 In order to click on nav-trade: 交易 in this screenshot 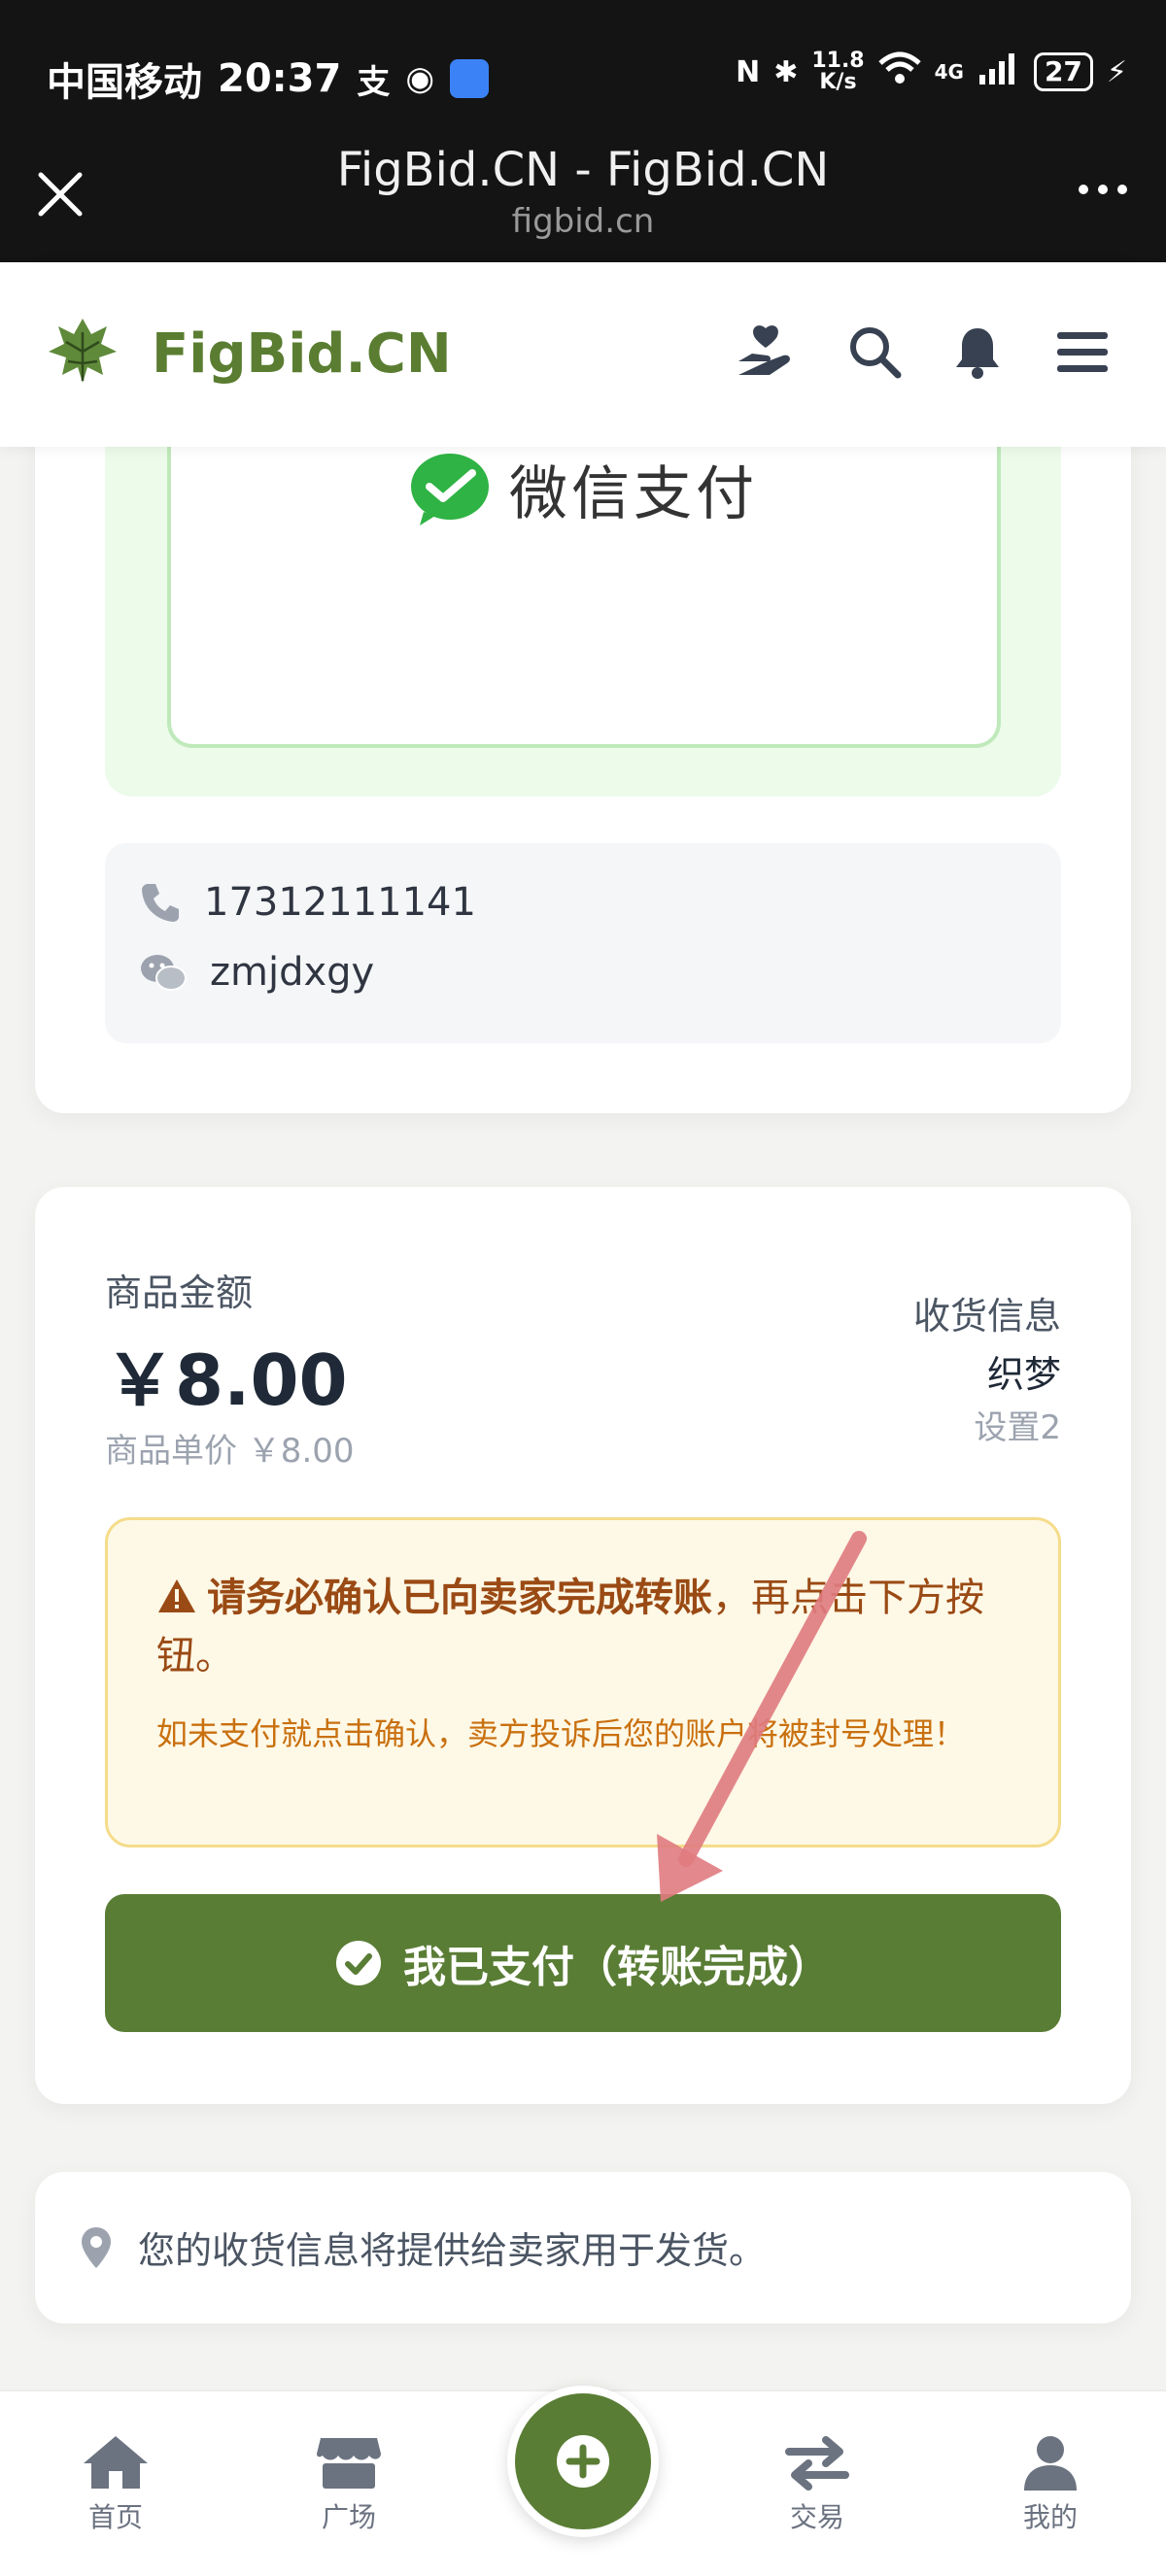, I will do `click(817, 2484)`.